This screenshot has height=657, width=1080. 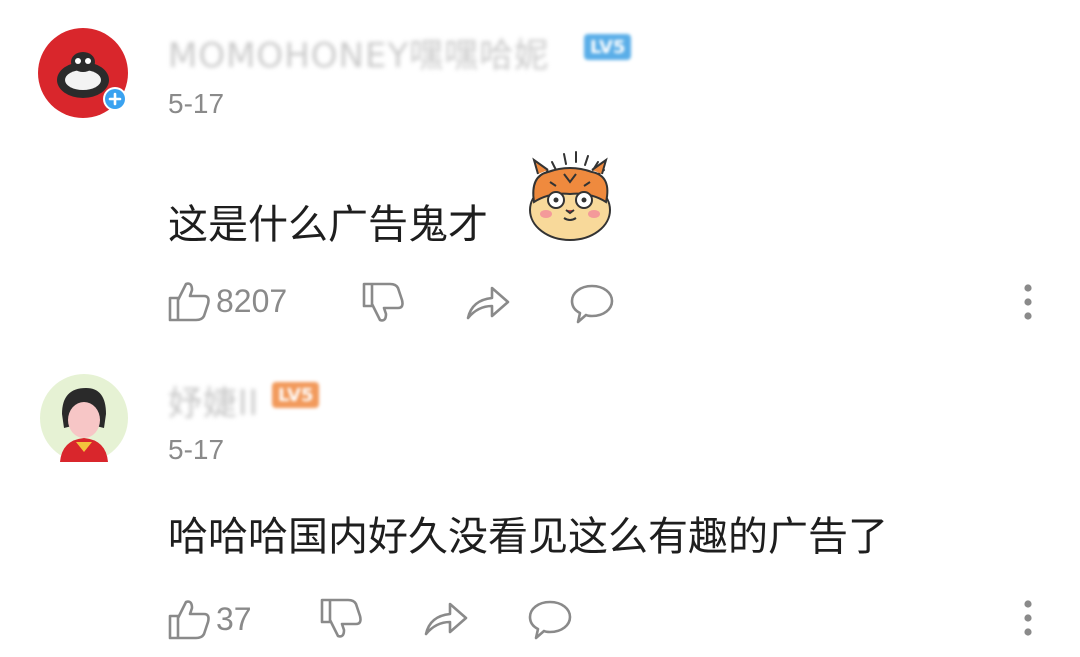 I want to click on like-button: 37, so click(x=209, y=619).